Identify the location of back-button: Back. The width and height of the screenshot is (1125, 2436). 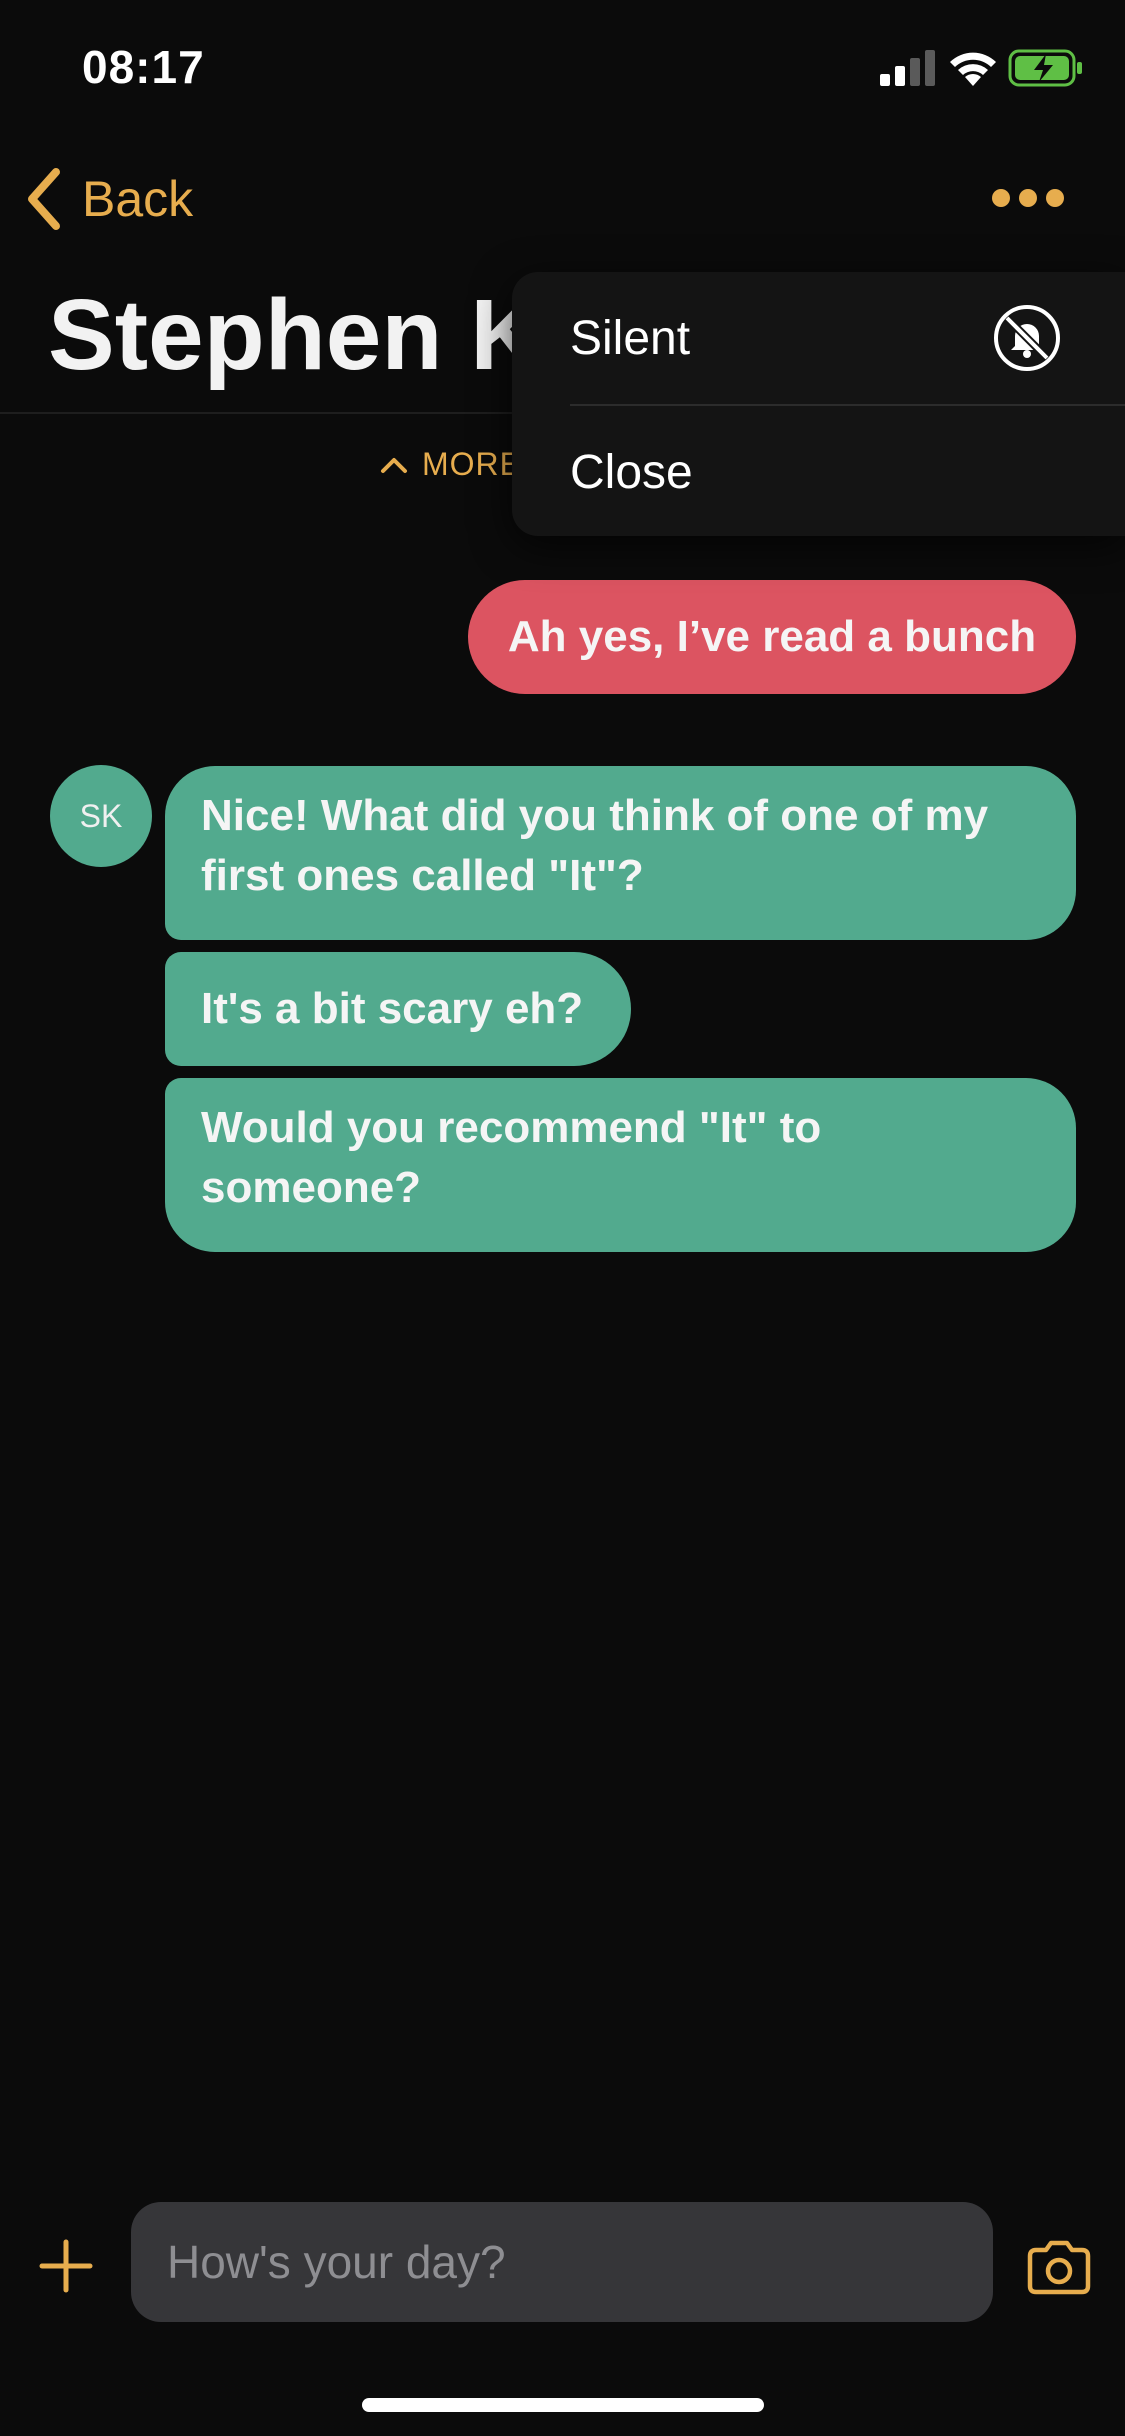
(108, 199).